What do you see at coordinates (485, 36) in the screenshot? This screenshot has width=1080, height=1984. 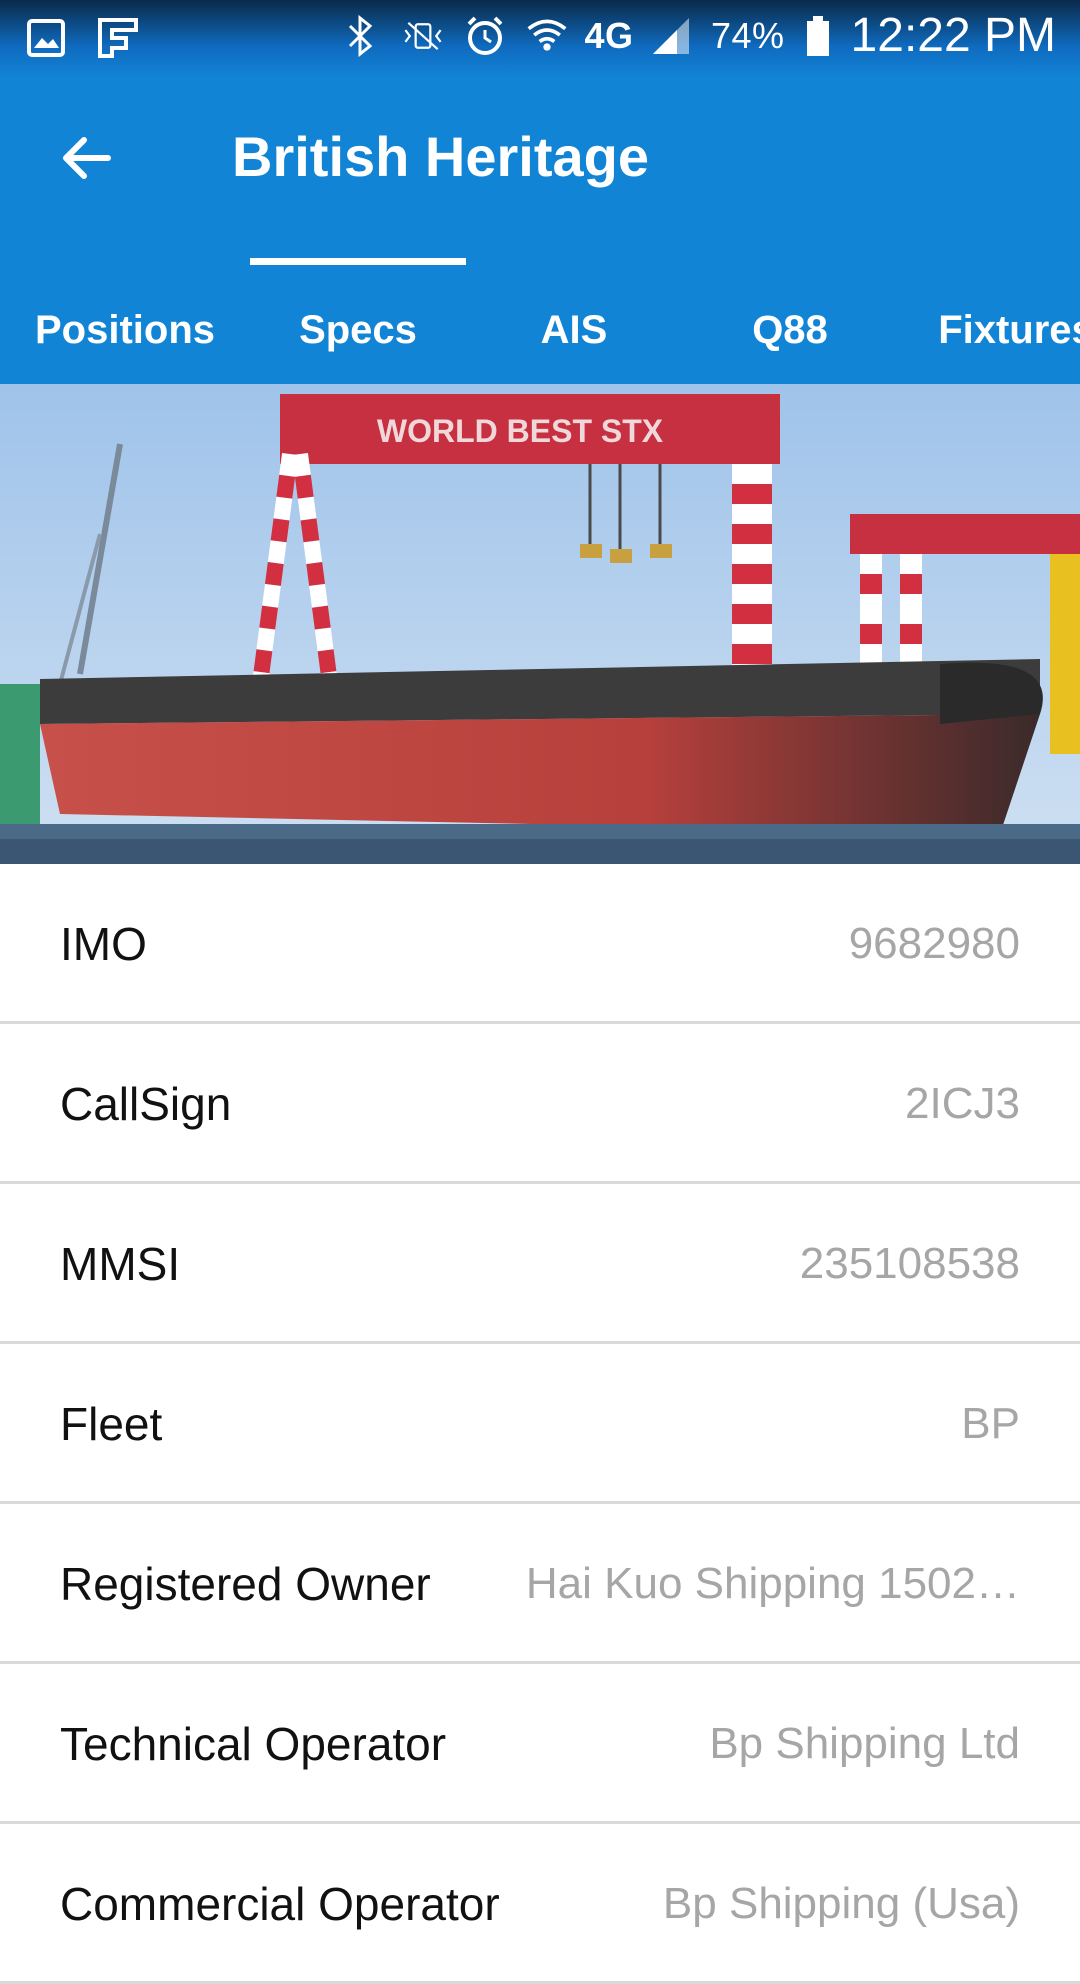 I see `alarm-icon` at bounding box center [485, 36].